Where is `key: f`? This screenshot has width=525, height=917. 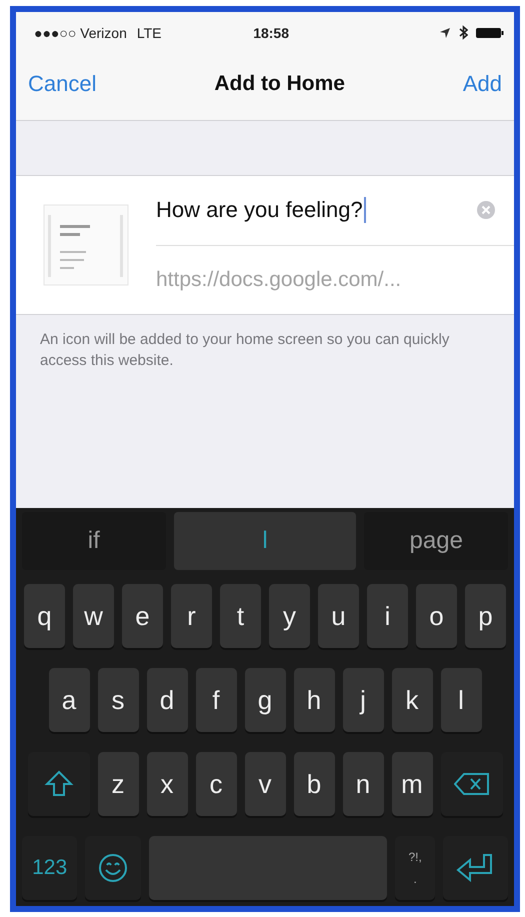 key: f is located at coordinates (216, 700).